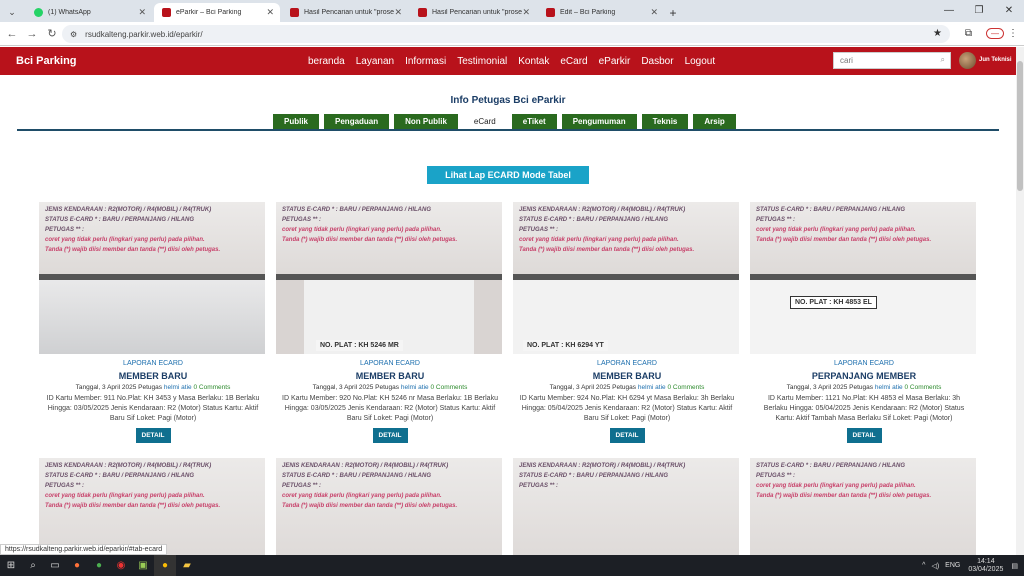  I want to click on tab-pengaduan: Pengaduan, so click(357, 121).